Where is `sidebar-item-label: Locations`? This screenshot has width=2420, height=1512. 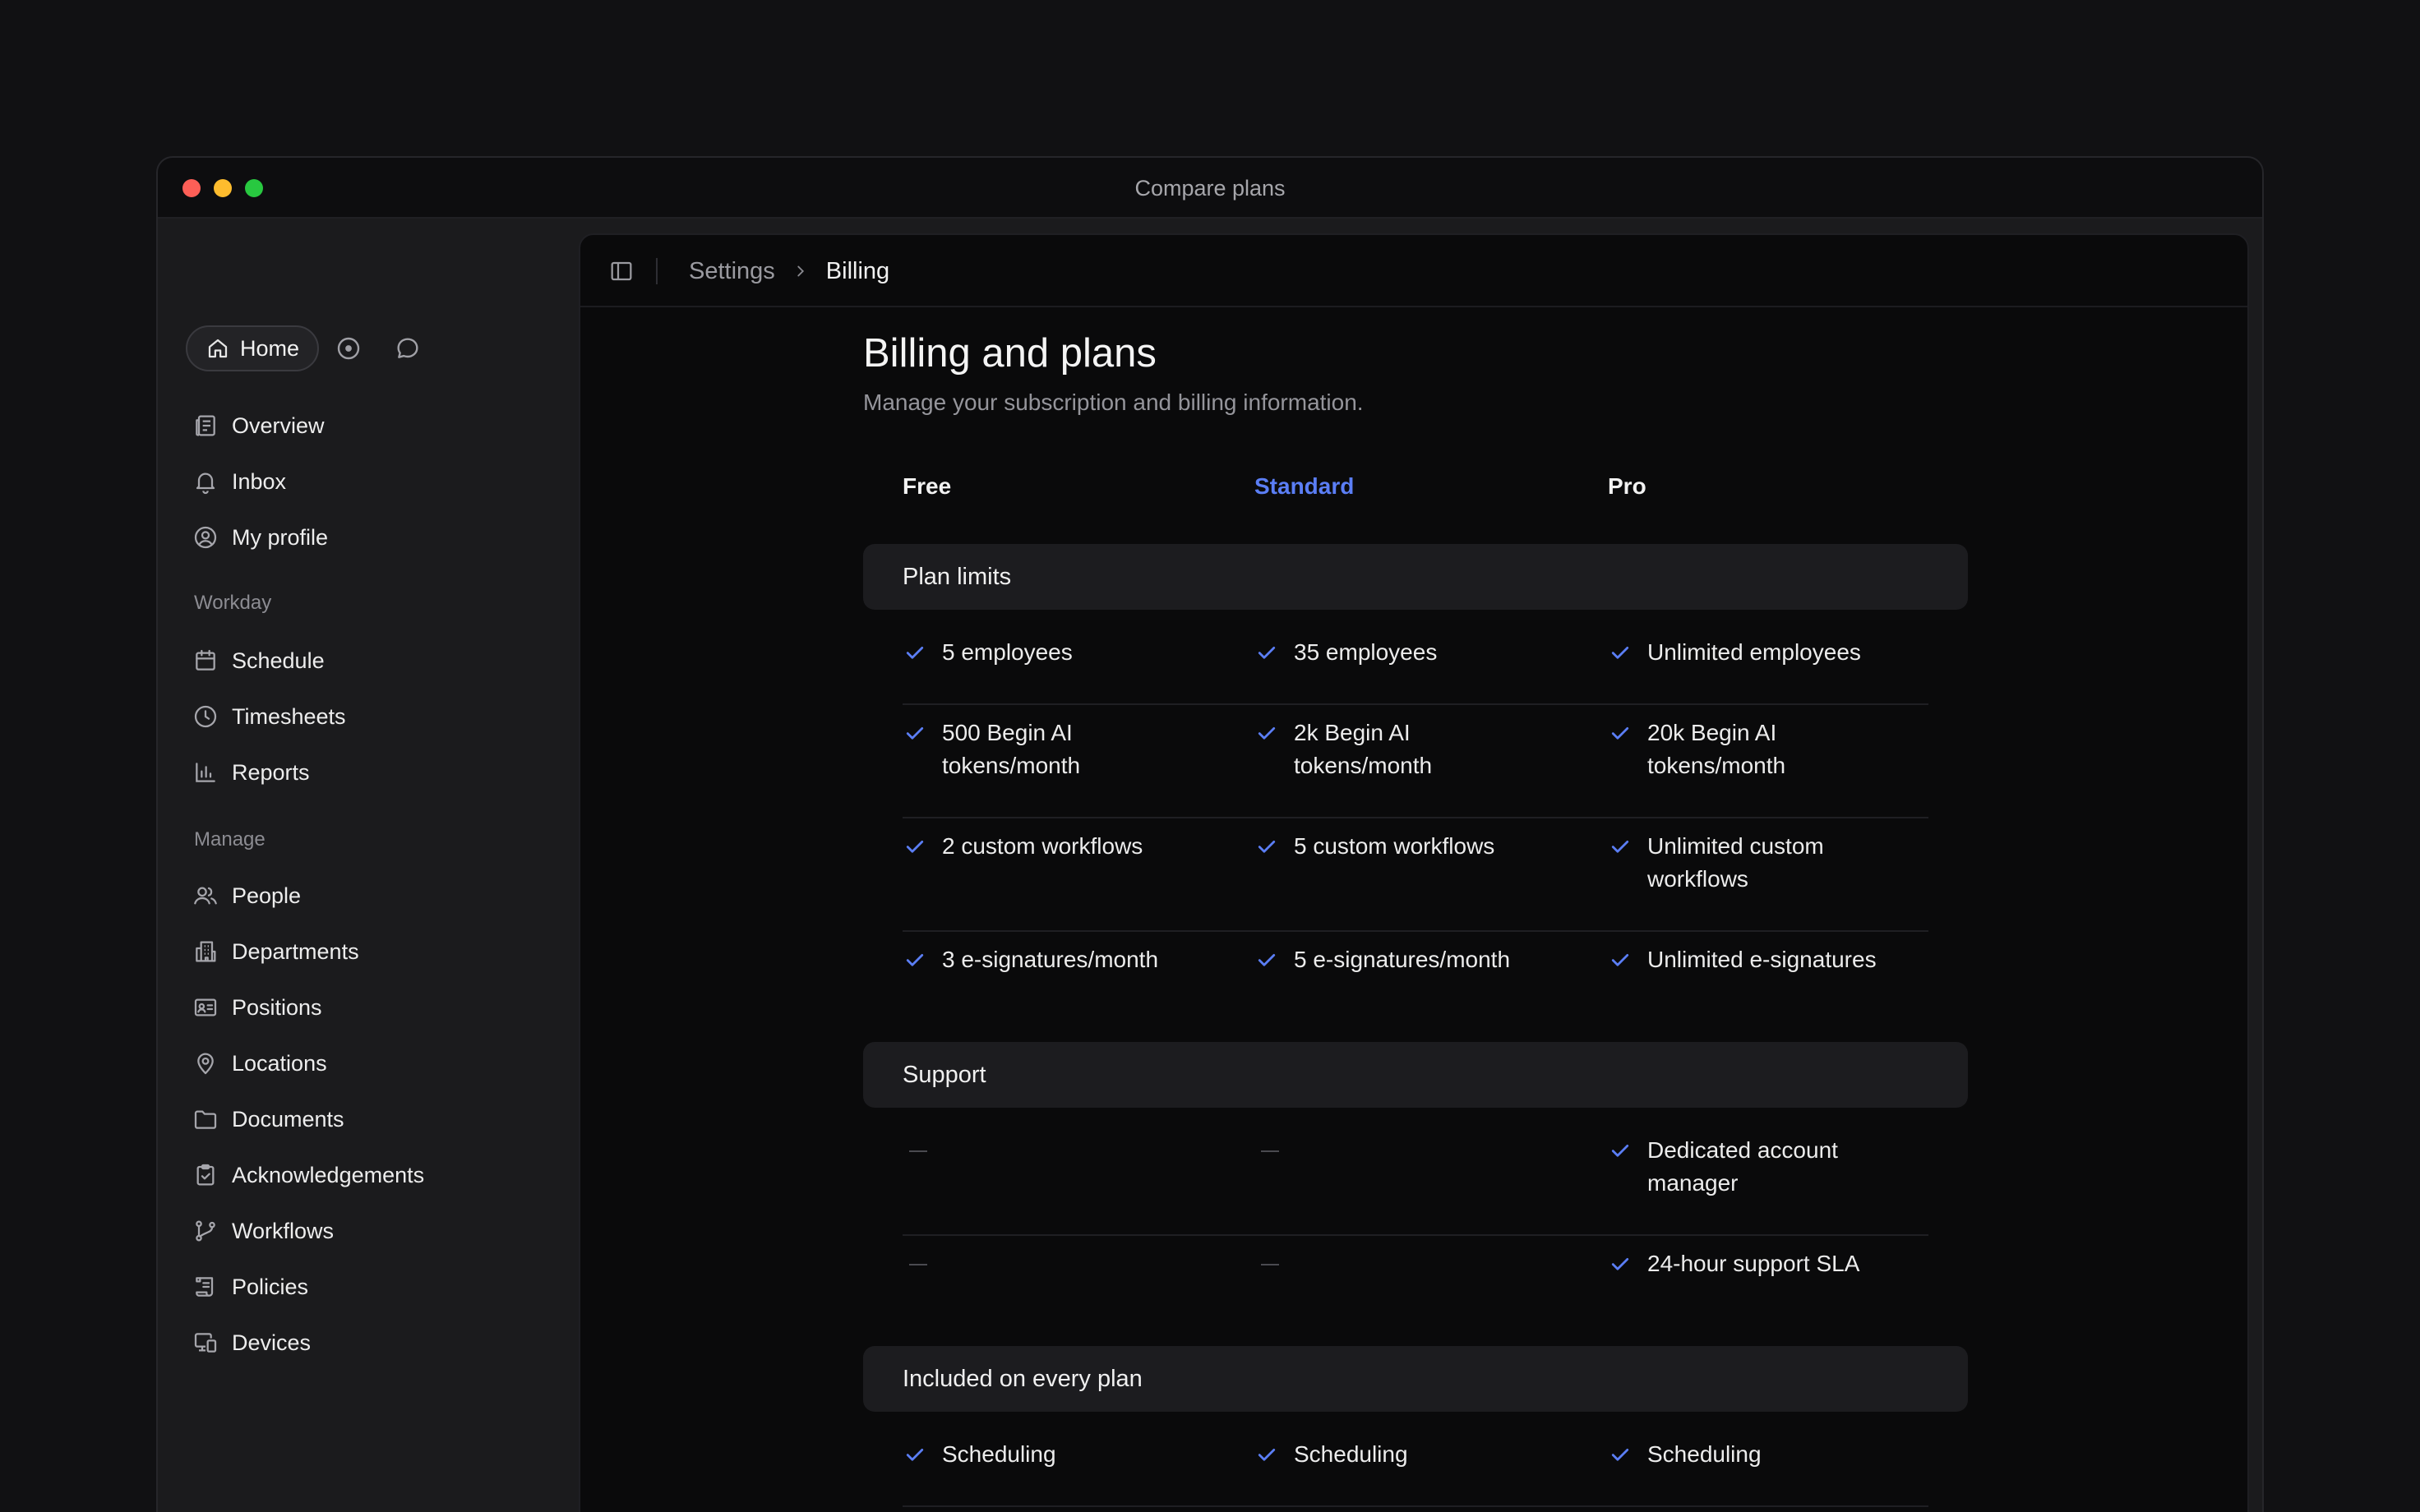 sidebar-item-label: Locations is located at coordinates (279, 1063).